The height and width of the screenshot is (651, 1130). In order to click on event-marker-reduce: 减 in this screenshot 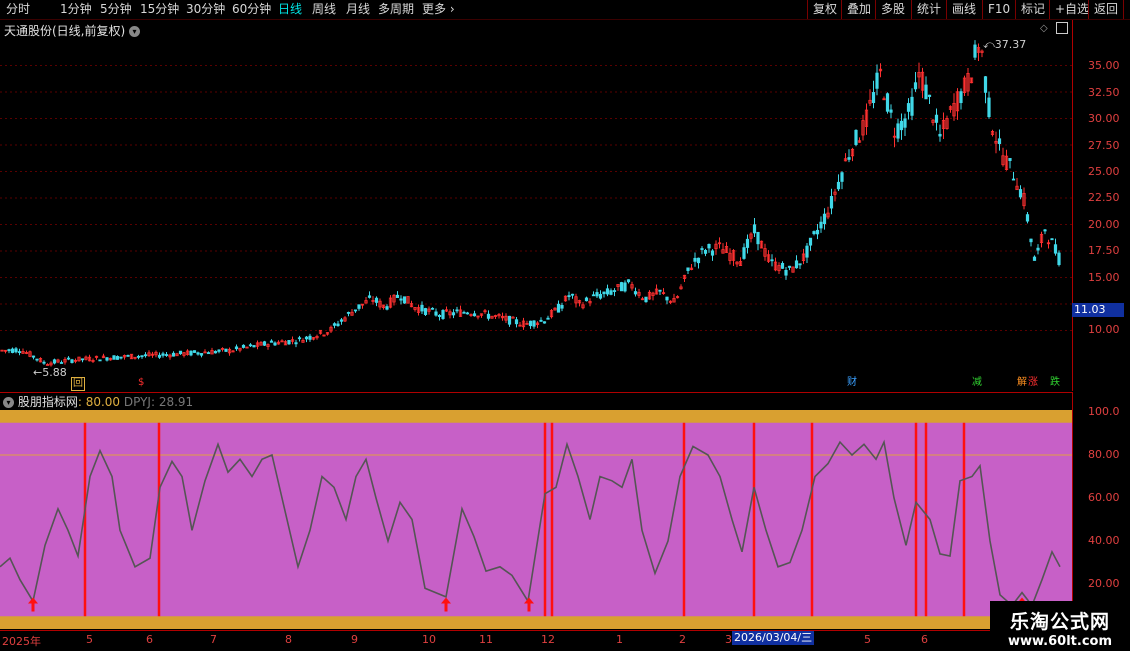, I will do `click(977, 383)`.